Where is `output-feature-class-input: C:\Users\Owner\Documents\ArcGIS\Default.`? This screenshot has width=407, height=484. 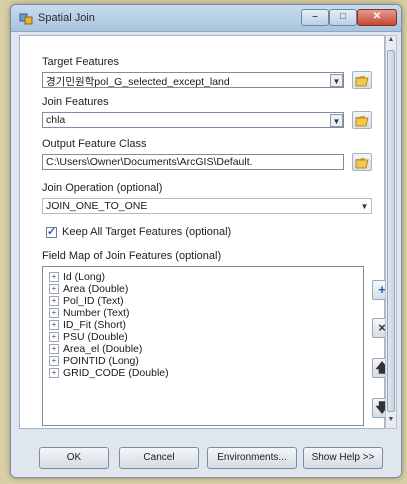 output-feature-class-input: C:\Users\Owner\Documents\ArcGIS\Default. is located at coordinates (193, 162).